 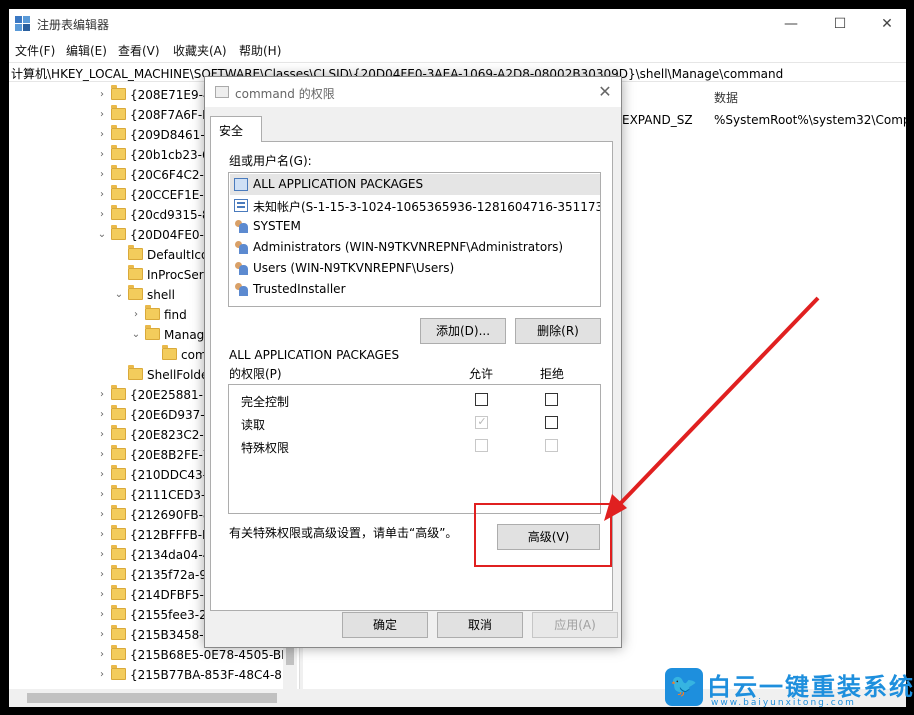 What do you see at coordinates (35, 50) in the screenshot?
I see `menu-file: 文件(F)` at bounding box center [35, 50].